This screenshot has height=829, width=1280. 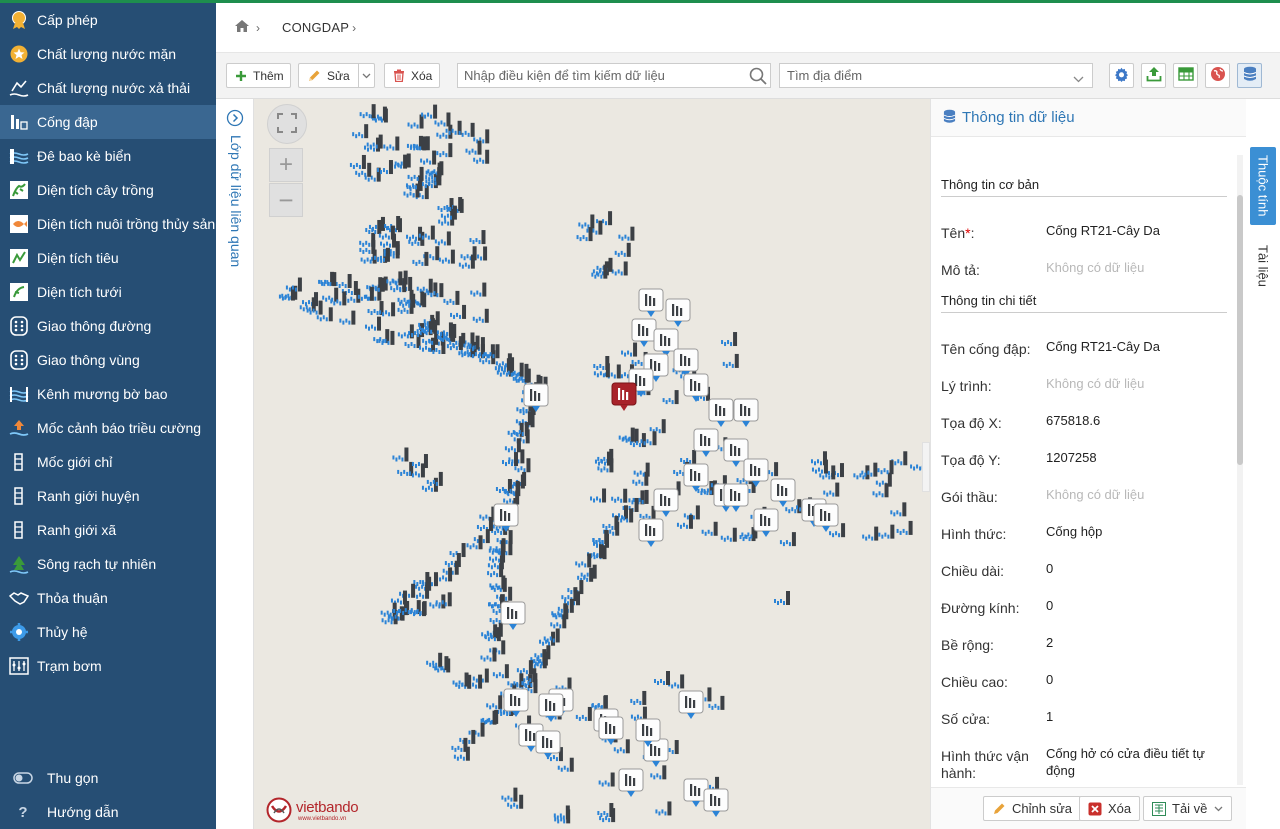 What do you see at coordinates (108, 360) in the screenshot?
I see `sidebar-item: Giao thông vùng` at bounding box center [108, 360].